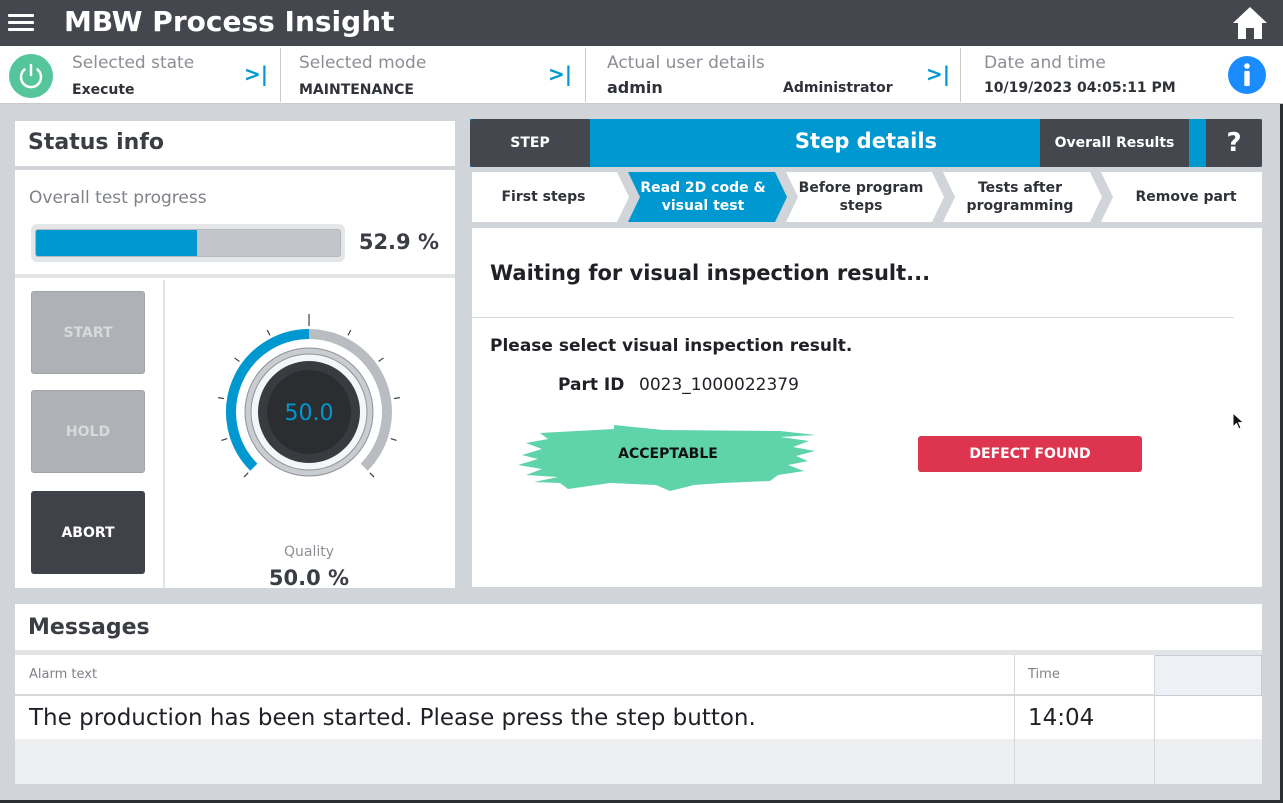 Image resolution: width=1283 pixels, height=803 pixels. Describe the element at coordinates (703, 197) in the screenshot. I see `step-read-2d-code: Read 2D code & visual test` at that location.